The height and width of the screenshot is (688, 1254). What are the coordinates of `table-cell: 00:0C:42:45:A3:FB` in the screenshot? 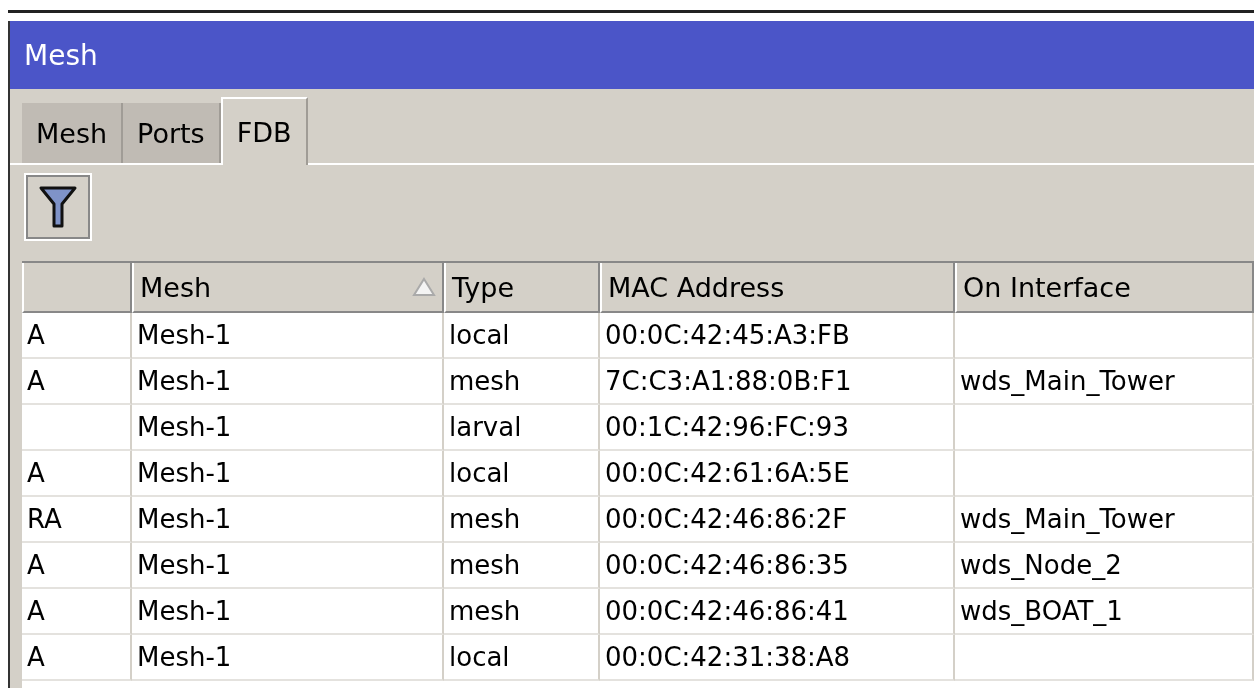 It's located at (777, 336).